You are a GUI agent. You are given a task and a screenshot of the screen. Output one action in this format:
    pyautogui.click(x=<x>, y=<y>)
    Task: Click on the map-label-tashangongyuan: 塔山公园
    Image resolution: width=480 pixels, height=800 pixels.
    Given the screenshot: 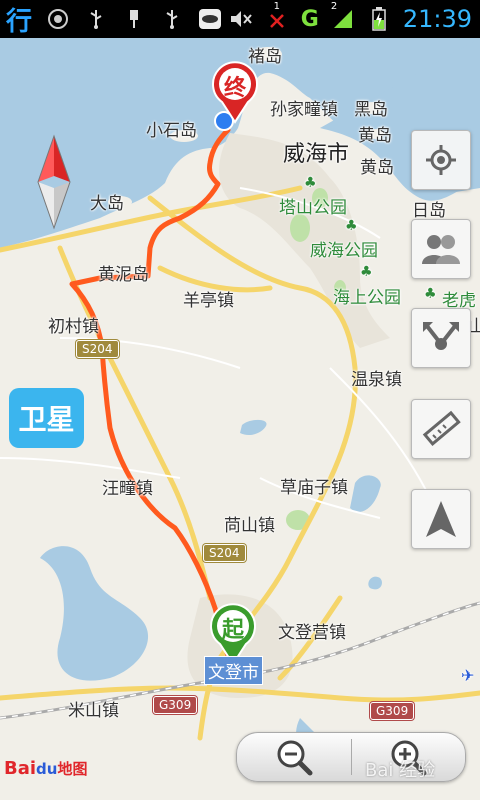 What is the action you would take?
    pyautogui.click(x=313, y=208)
    